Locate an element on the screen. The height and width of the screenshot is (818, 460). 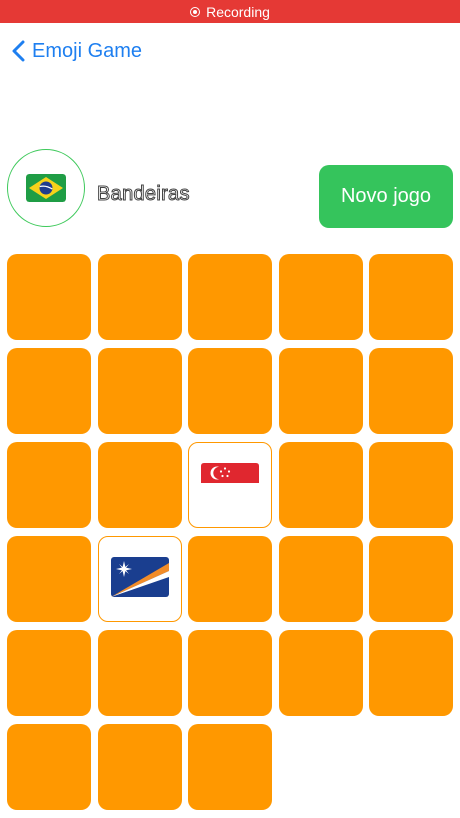
category-avatar is located at coordinates (46, 188).